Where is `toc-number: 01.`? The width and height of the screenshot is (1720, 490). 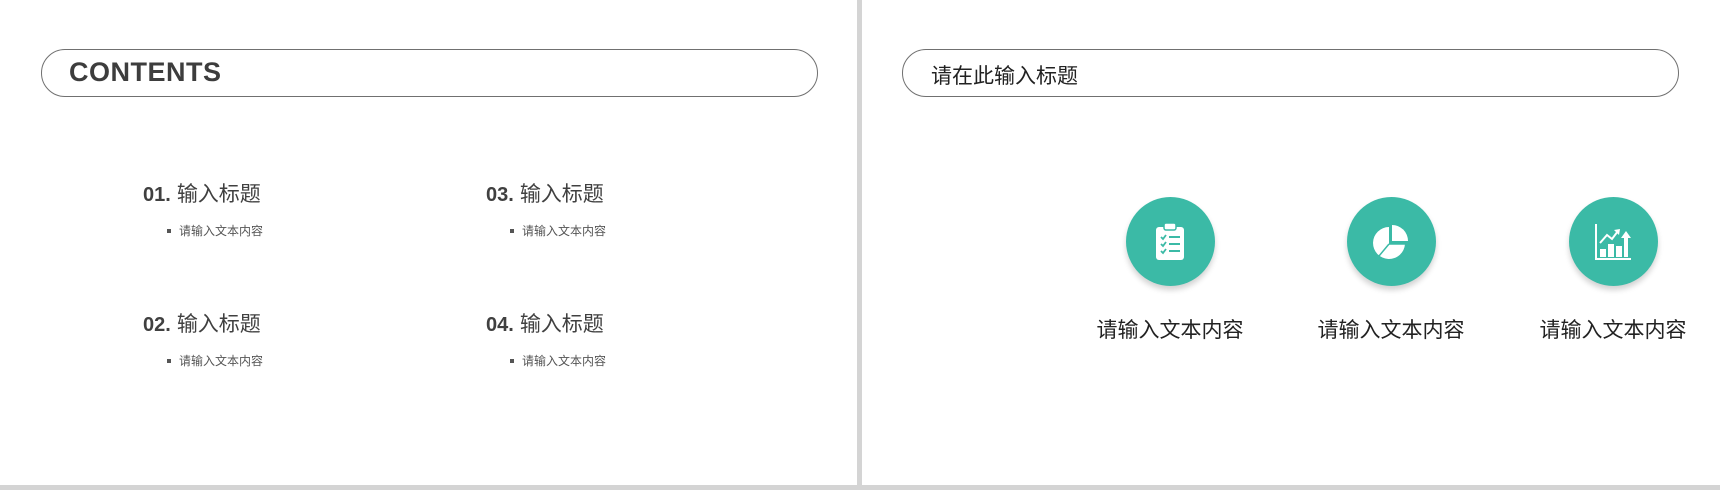
toc-number: 01. is located at coordinates (157, 195).